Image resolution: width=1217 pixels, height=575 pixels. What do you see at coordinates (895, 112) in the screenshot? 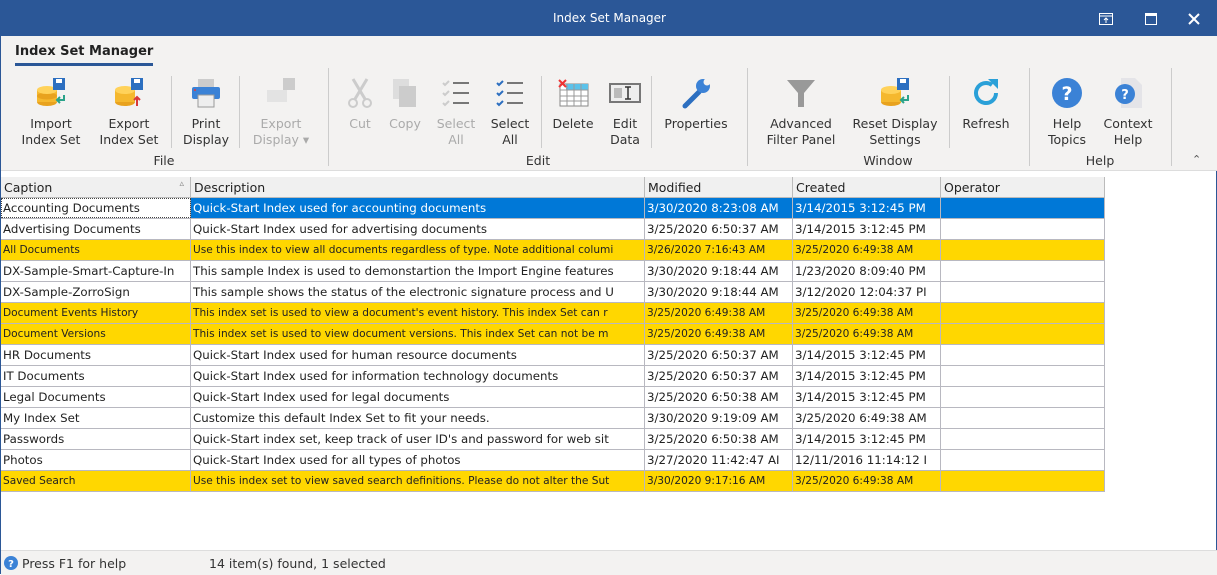
I see `reset-display-settings-button: Reset Display Settings` at bounding box center [895, 112].